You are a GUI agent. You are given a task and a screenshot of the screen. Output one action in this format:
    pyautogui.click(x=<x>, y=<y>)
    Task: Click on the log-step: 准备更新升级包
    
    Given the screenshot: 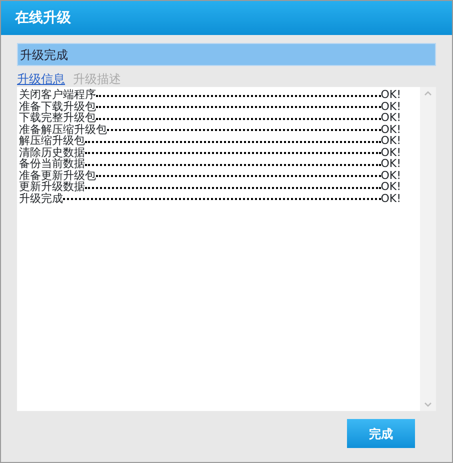 What is the action you would take?
    pyautogui.click(x=57, y=175)
    